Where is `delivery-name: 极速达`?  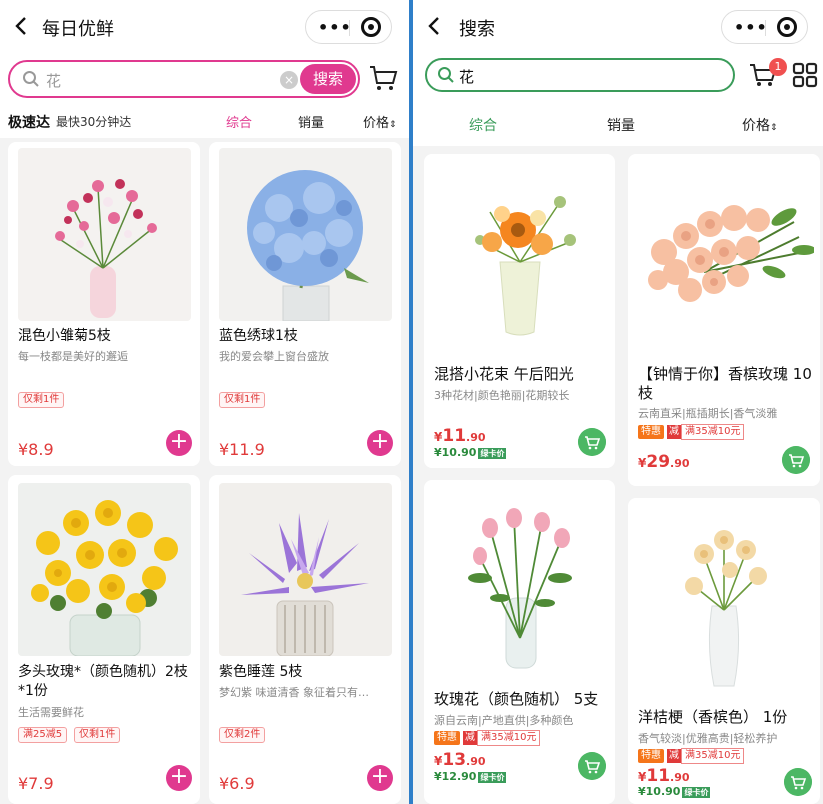
delivery-name: 极速达 is located at coordinates (29, 123).